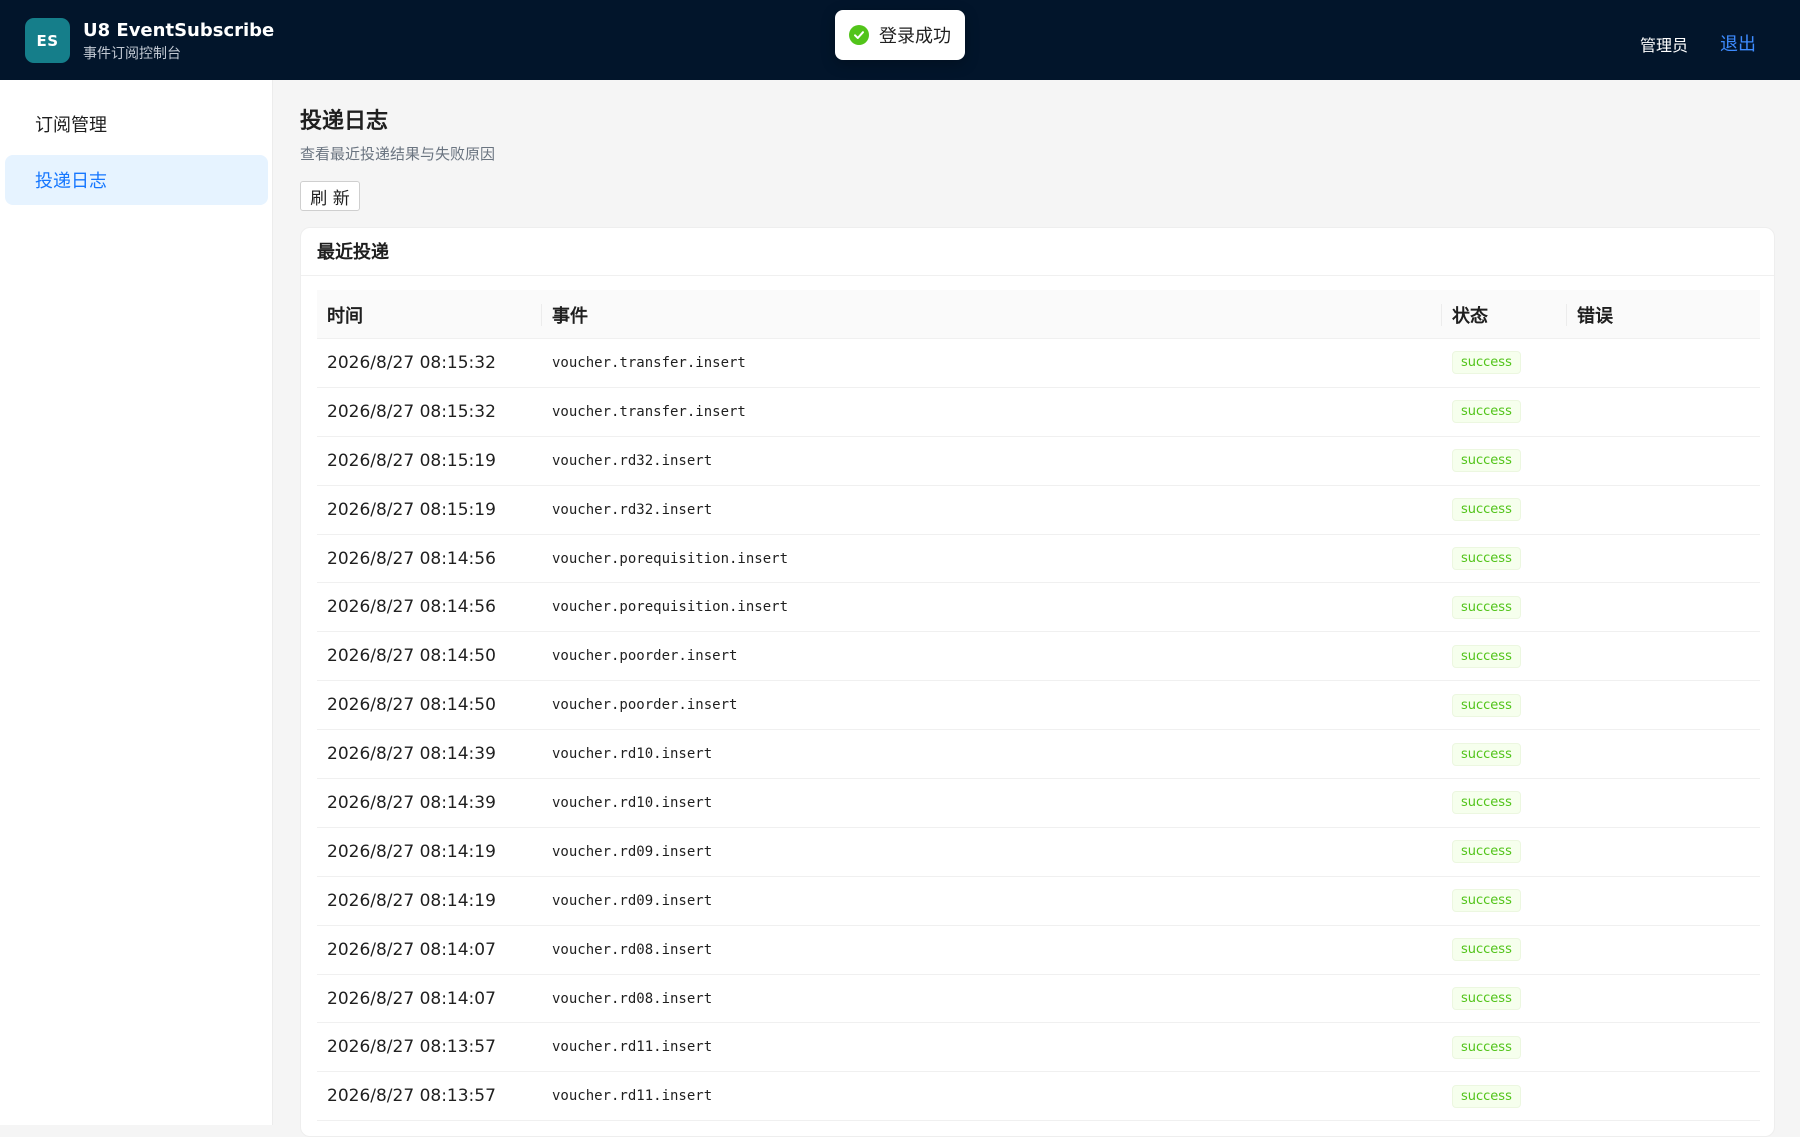 This screenshot has height=1137, width=1800. I want to click on cell-time: 2026/8/27 08:15:32, so click(411, 362).